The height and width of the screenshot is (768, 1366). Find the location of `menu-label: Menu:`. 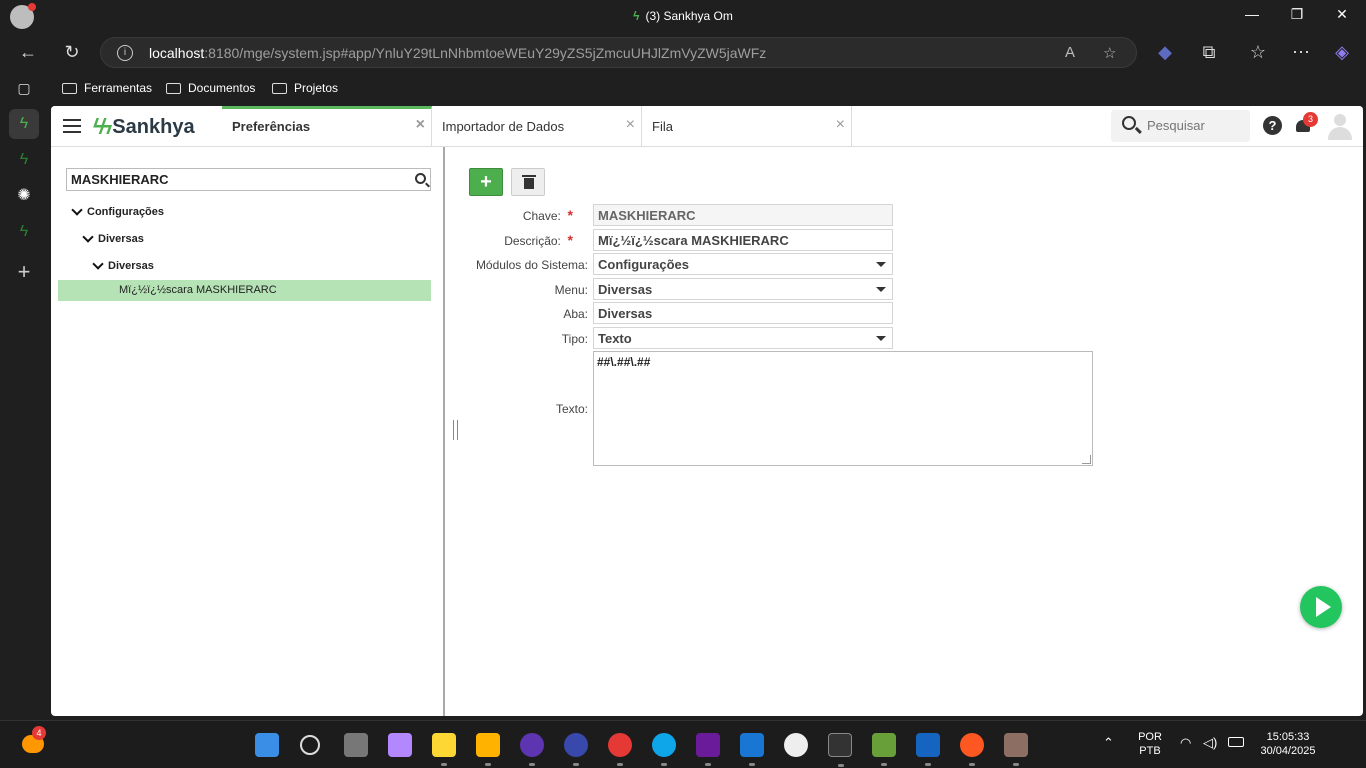

menu-label: Menu: is located at coordinates (571, 290).